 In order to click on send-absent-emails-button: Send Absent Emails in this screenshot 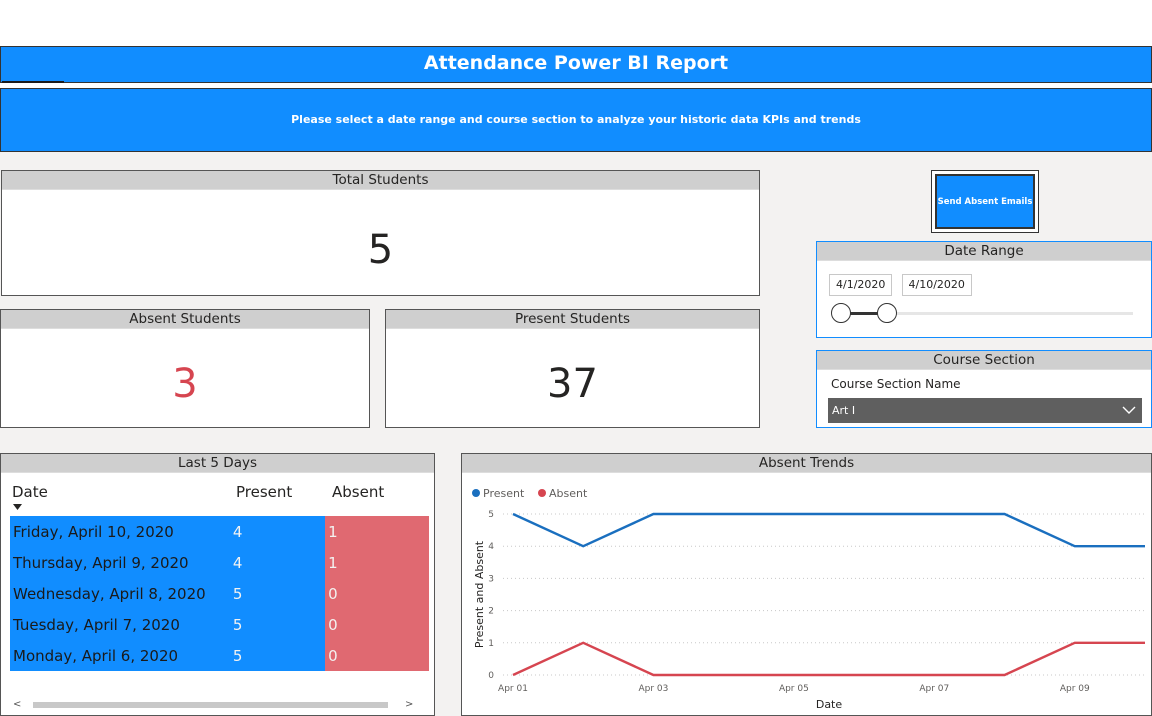, I will do `click(985, 201)`.